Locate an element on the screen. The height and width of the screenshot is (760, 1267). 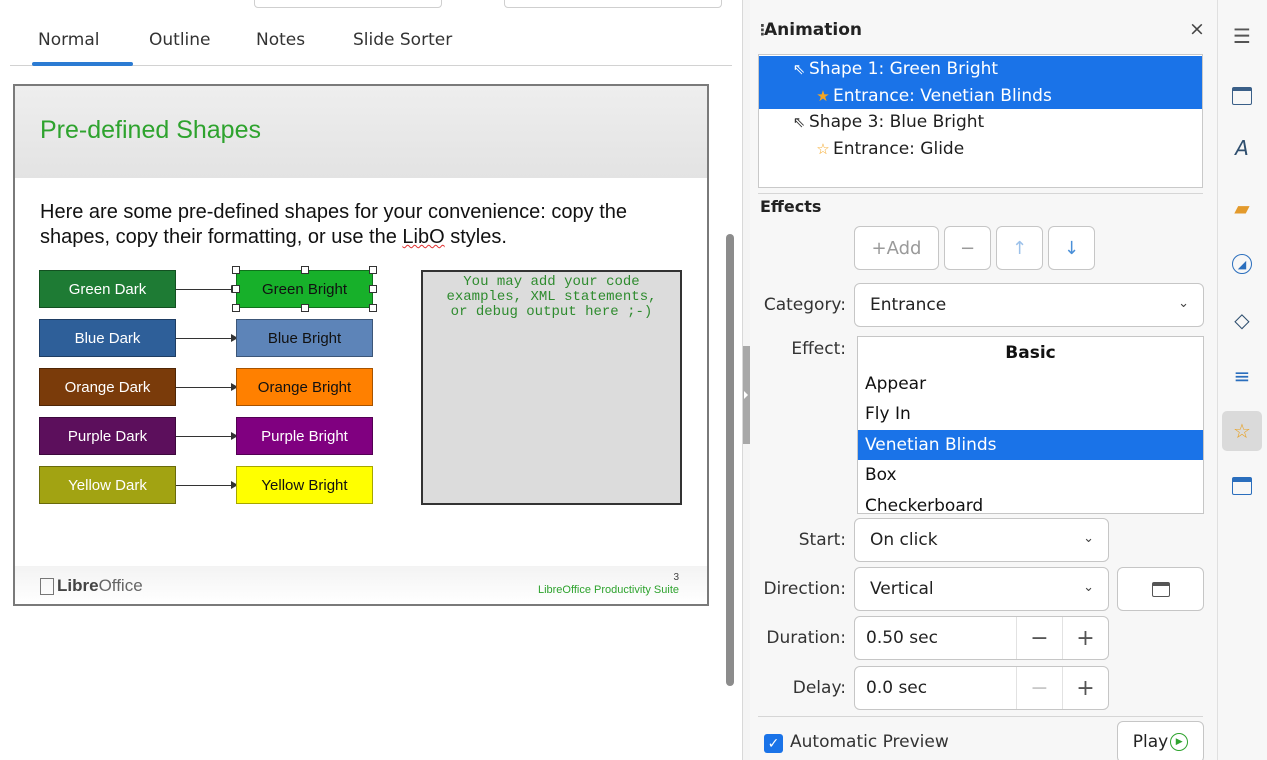
effect-item-selected: Venetian Blinds is located at coordinates (1030, 444).